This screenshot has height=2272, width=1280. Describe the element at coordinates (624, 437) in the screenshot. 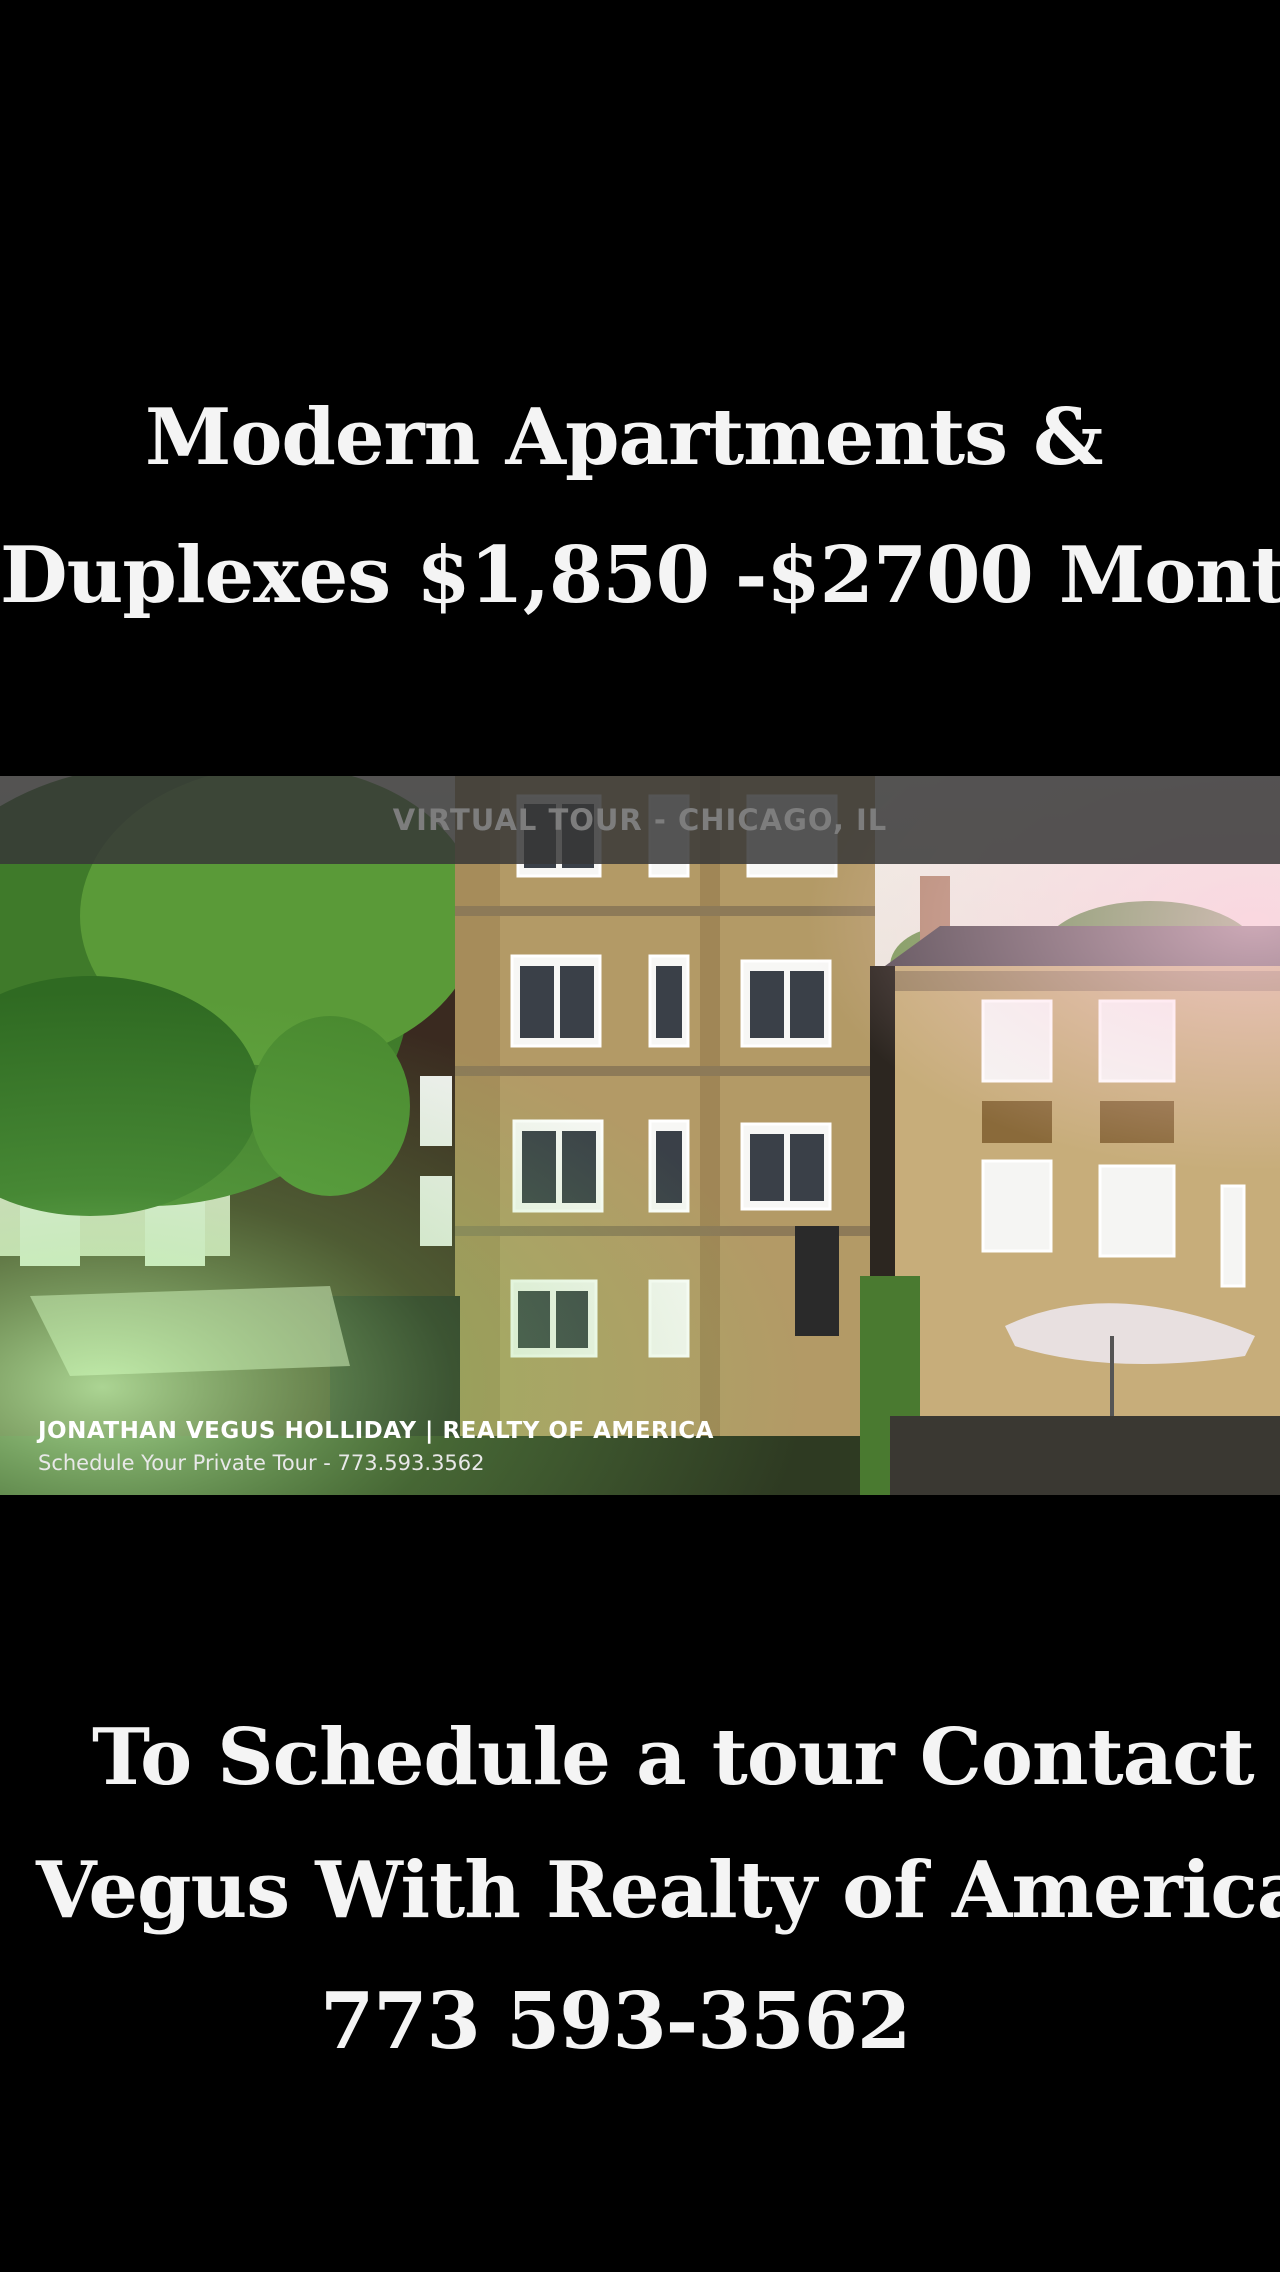

I see `headline-line-1: Modern Apartments &` at that location.